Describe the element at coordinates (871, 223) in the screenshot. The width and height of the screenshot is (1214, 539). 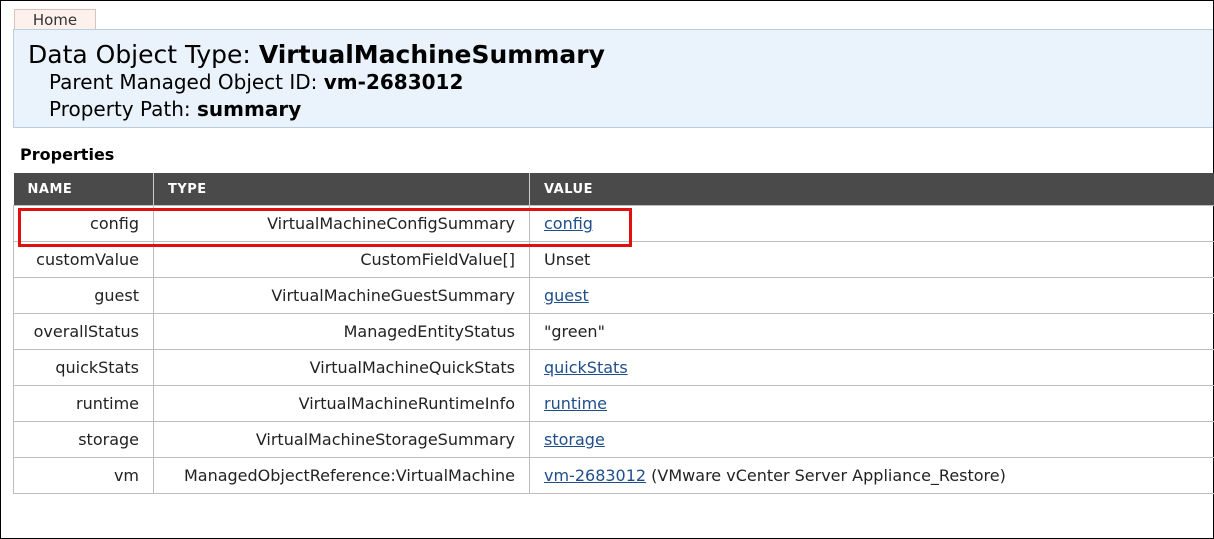
I see `property-value: config` at that location.